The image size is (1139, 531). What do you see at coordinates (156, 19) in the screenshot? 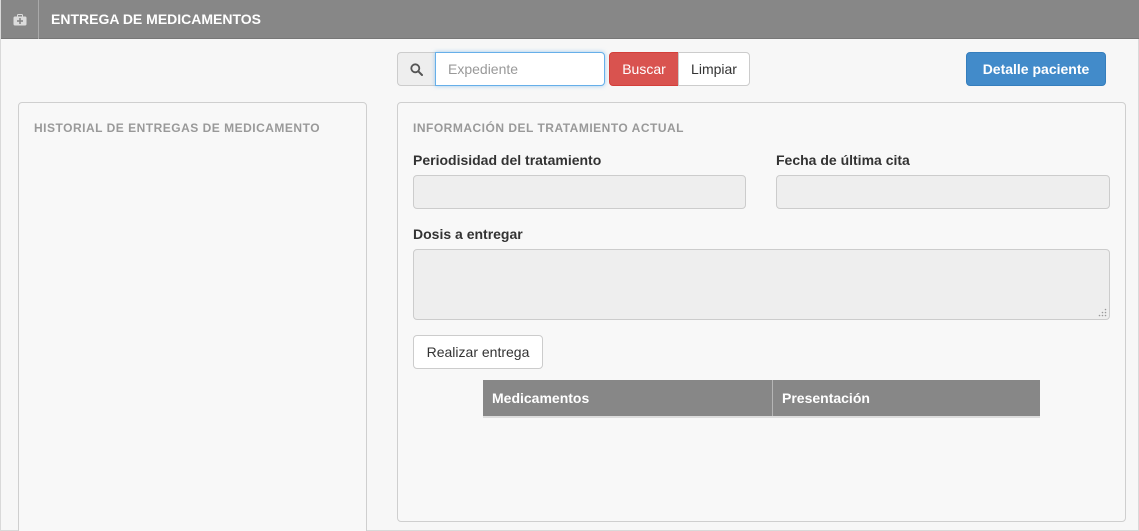
I see `page-title: ENTREGA DE MEDICAMENTOS` at bounding box center [156, 19].